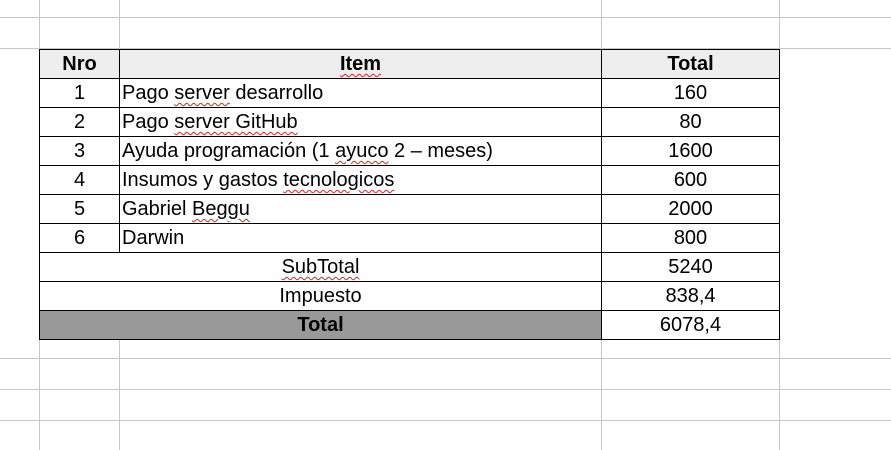 The width and height of the screenshot is (891, 450). What do you see at coordinates (690, 325) in the screenshot?
I see `grand-total-value: 6078,4` at bounding box center [690, 325].